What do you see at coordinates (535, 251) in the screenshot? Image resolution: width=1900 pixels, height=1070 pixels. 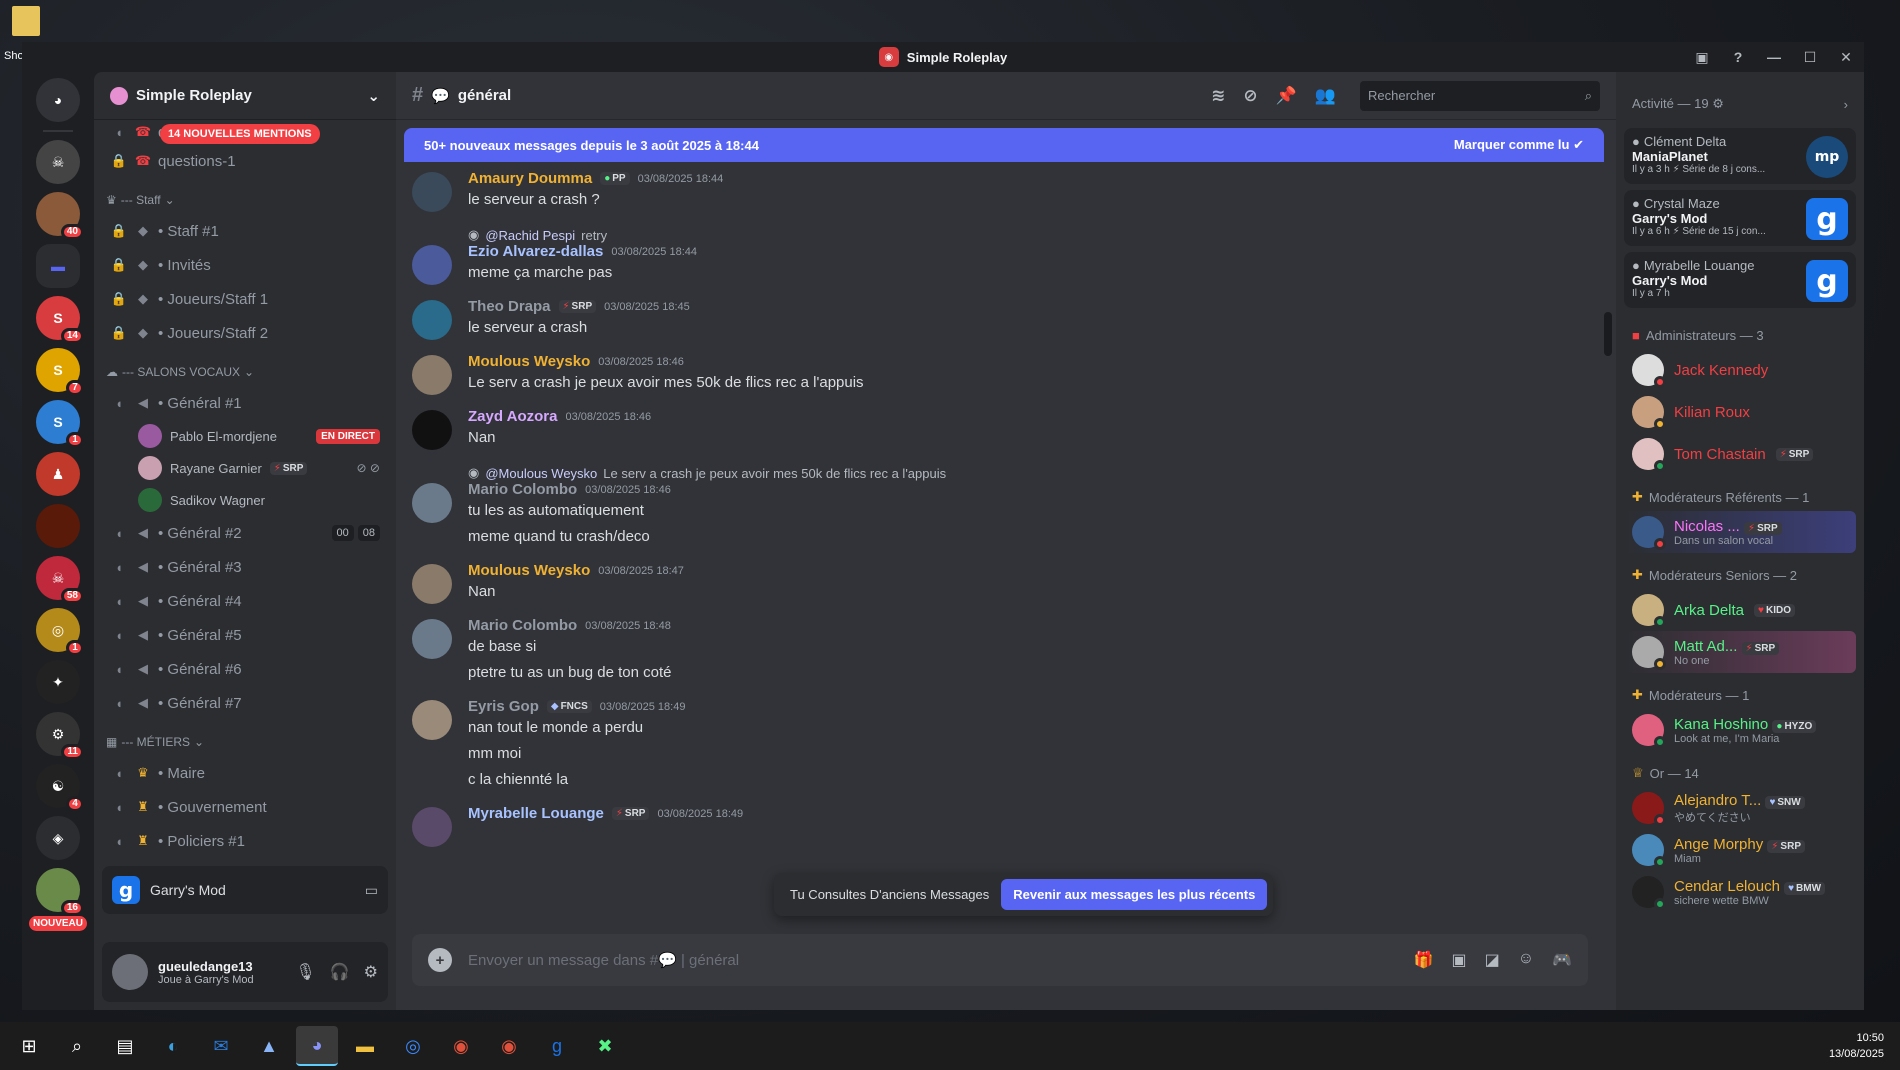 I see `message-author: Ezio Alvarez-dallas` at bounding box center [535, 251].